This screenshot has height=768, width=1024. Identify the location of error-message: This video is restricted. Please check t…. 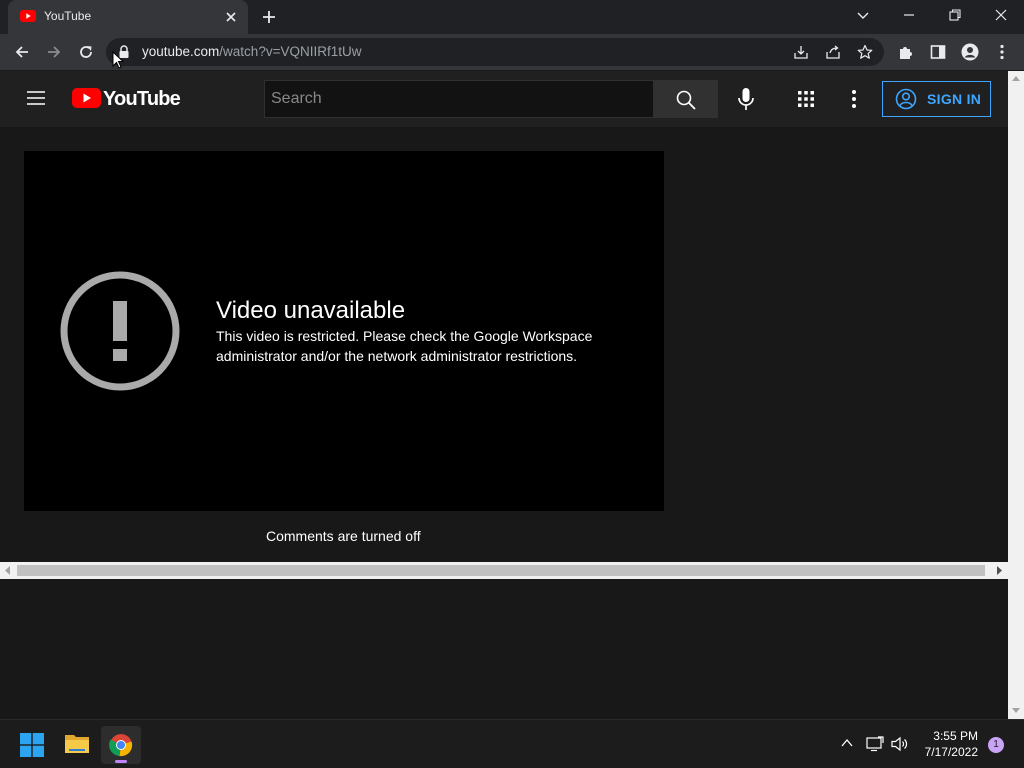
(404, 346).